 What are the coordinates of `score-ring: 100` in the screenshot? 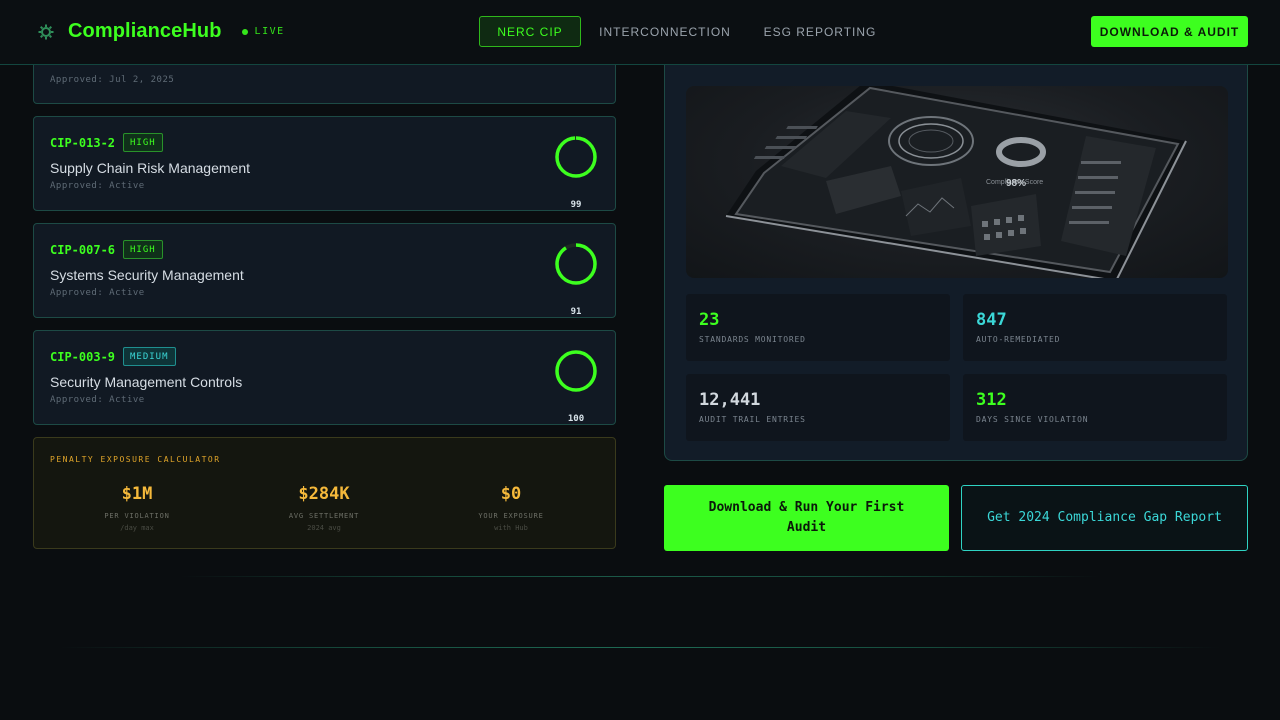 It's located at (576, 386).